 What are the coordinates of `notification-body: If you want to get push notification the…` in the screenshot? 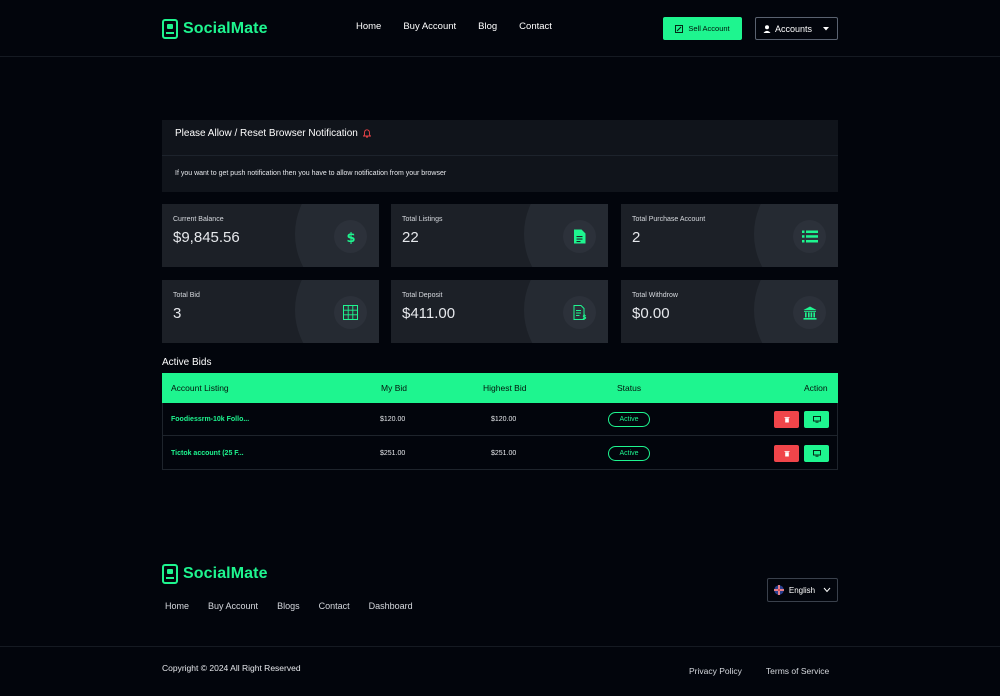 It's located at (311, 173).